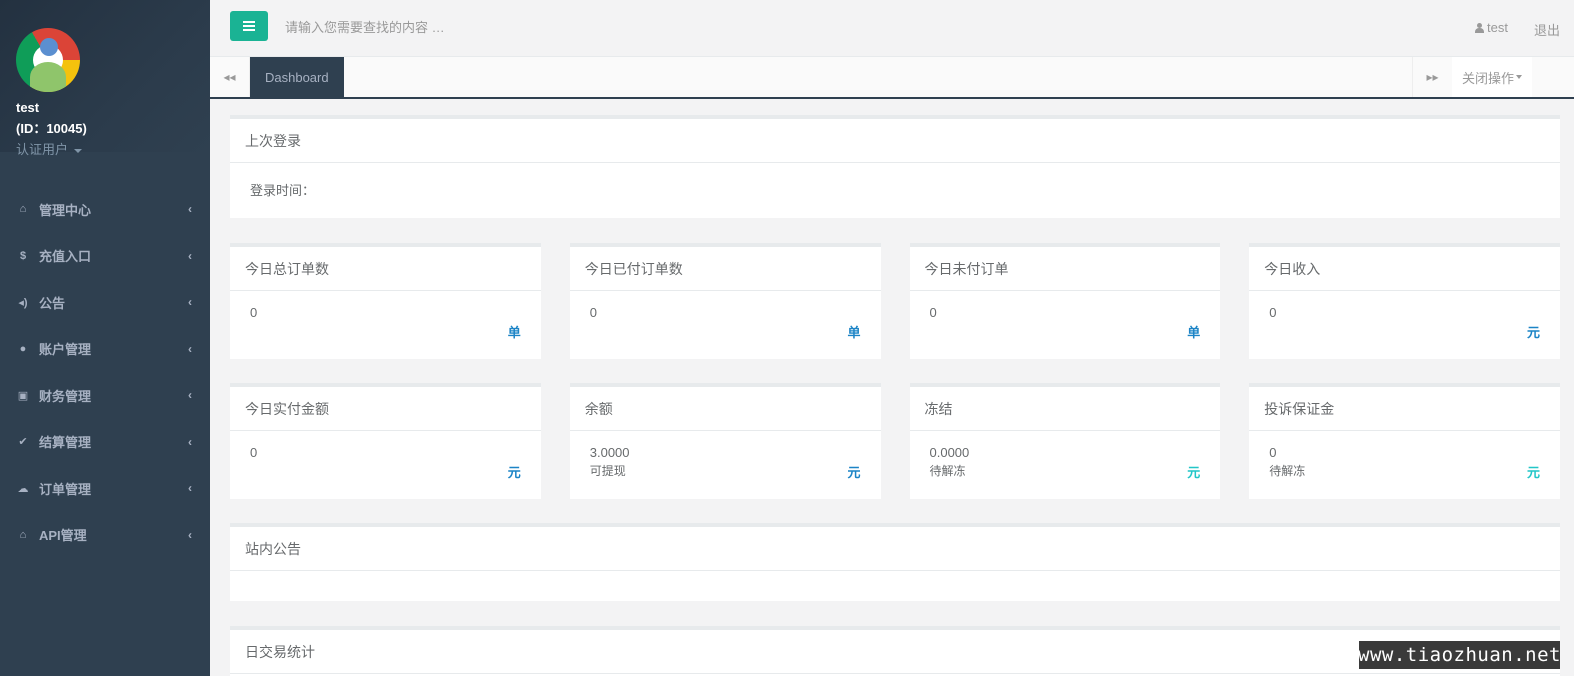 The image size is (1574, 676). What do you see at coordinates (1065, 441) in the screenshot?
I see `stat-card: 冻结 0.0000 待解冻 元` at bounding box center [1065, 441].